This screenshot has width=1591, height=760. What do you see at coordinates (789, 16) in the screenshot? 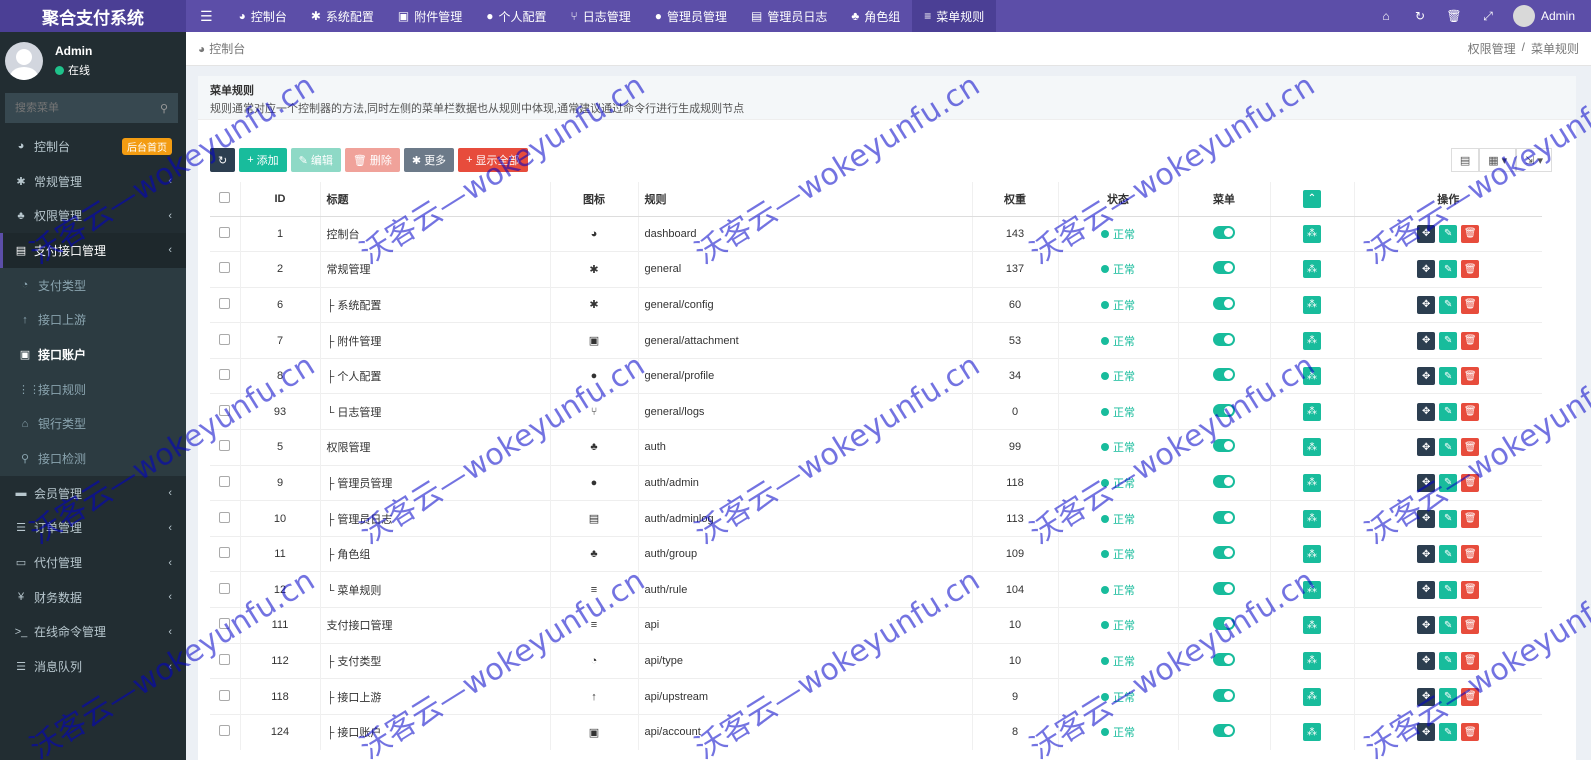
I see `tab-6: ▤ 管理员日志` at bounding box center [789, 16].